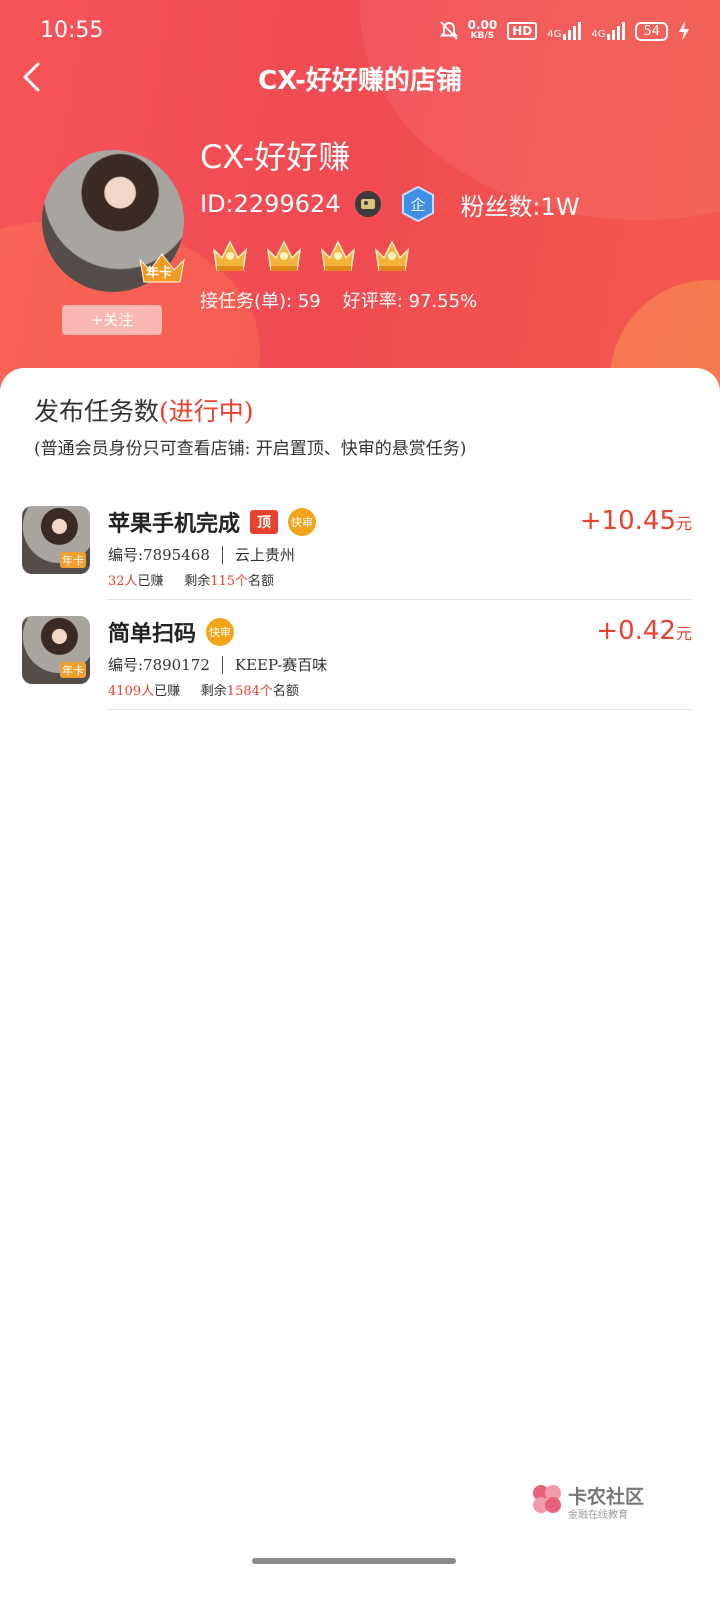  I want to click on enterprise-label: 企, so click(417, 205).